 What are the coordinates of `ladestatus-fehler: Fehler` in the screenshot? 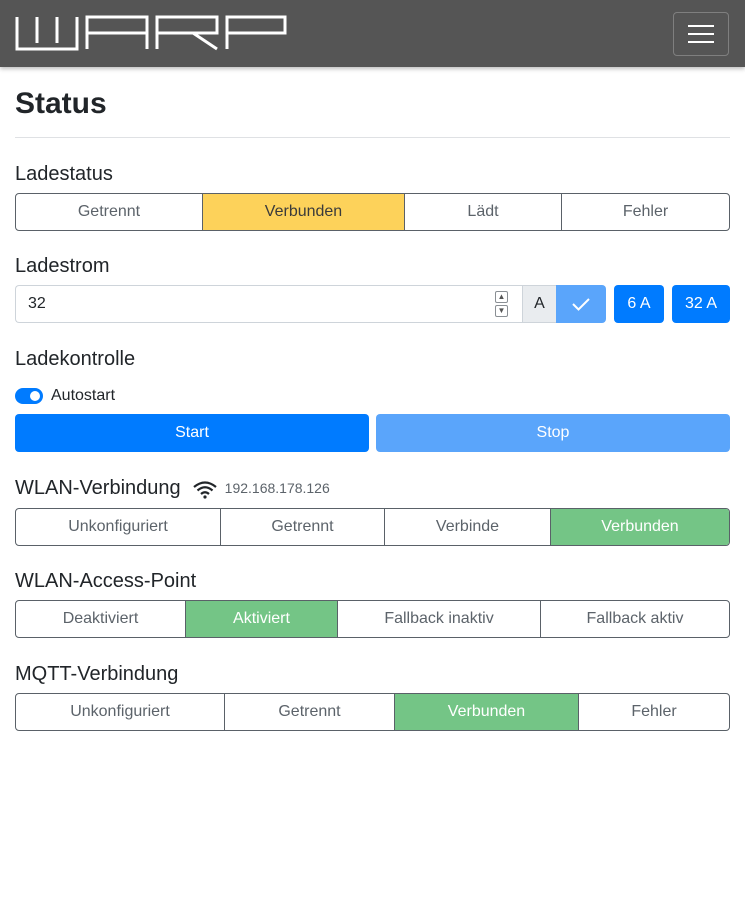 It's located at (645, 212).